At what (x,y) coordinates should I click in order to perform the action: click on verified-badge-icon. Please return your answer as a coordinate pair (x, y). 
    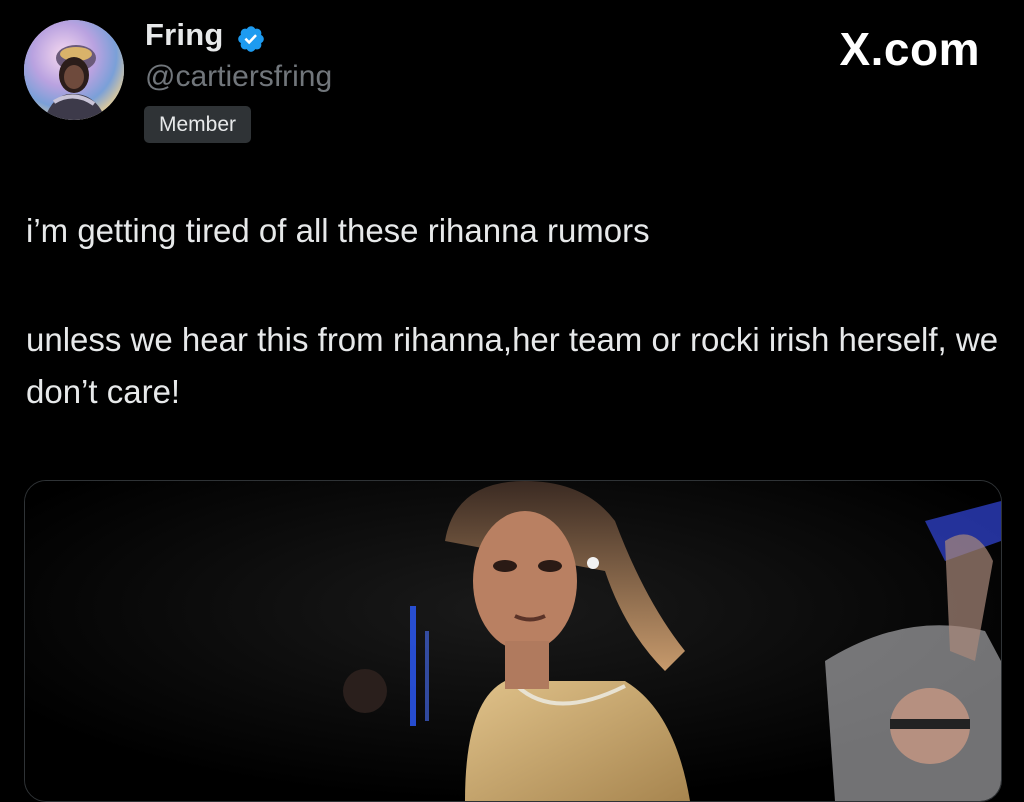
    Looking at the image, I should click on (251, 39).